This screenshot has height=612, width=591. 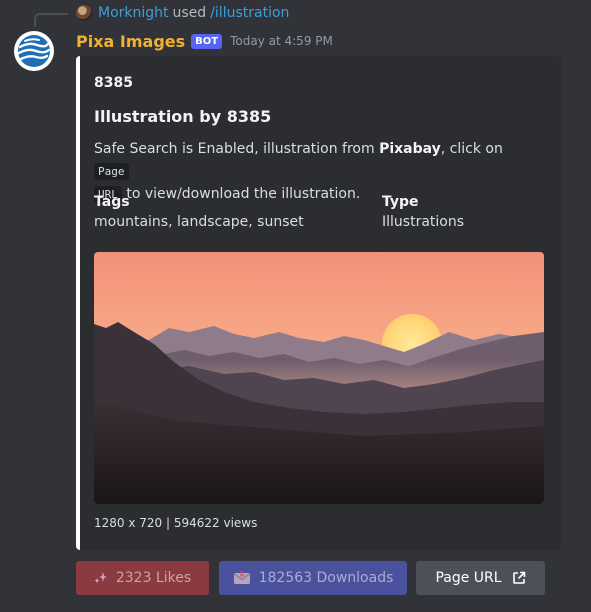 I want to click on reply-used-text: used, so click(x=189, y=13).